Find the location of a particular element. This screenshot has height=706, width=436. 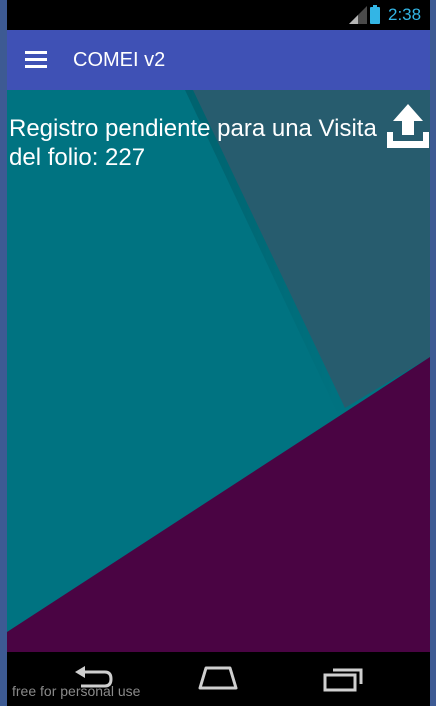

app-title: COMEI v2 is located at coordinates (119, 60).